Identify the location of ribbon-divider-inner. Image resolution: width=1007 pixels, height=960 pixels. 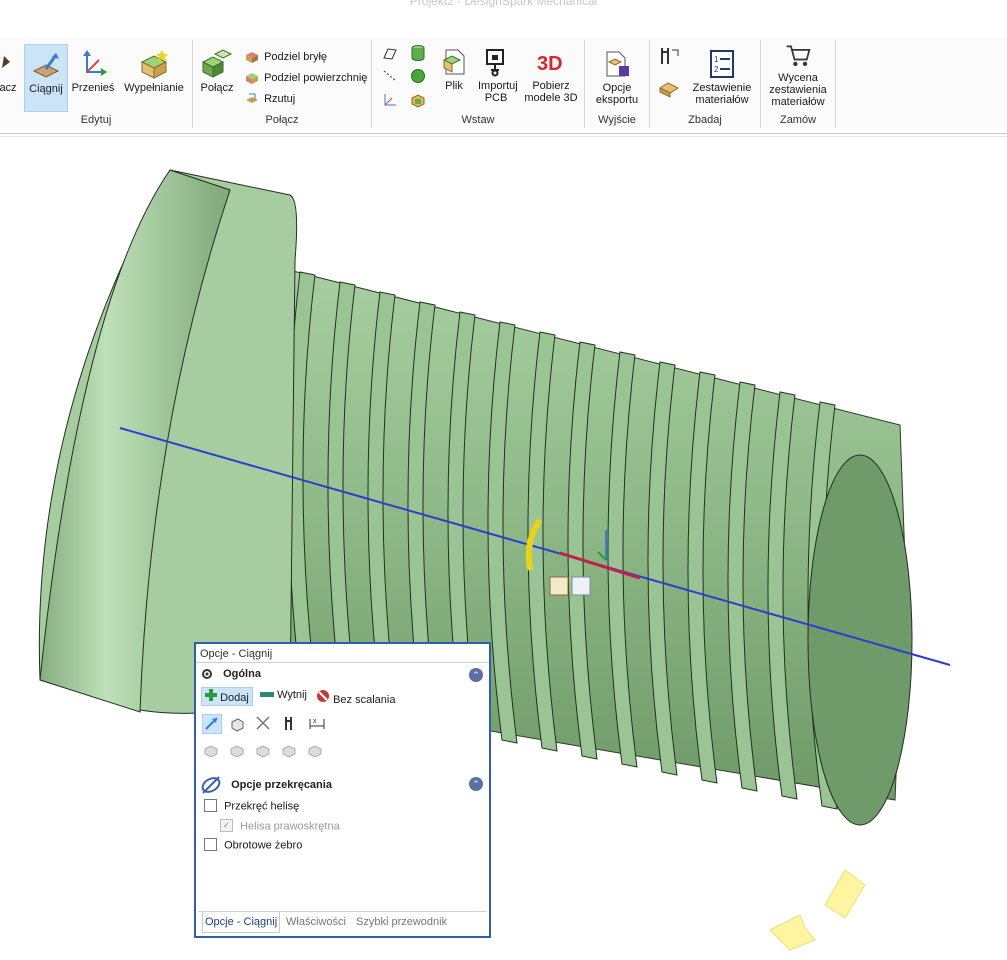
(503, 136).